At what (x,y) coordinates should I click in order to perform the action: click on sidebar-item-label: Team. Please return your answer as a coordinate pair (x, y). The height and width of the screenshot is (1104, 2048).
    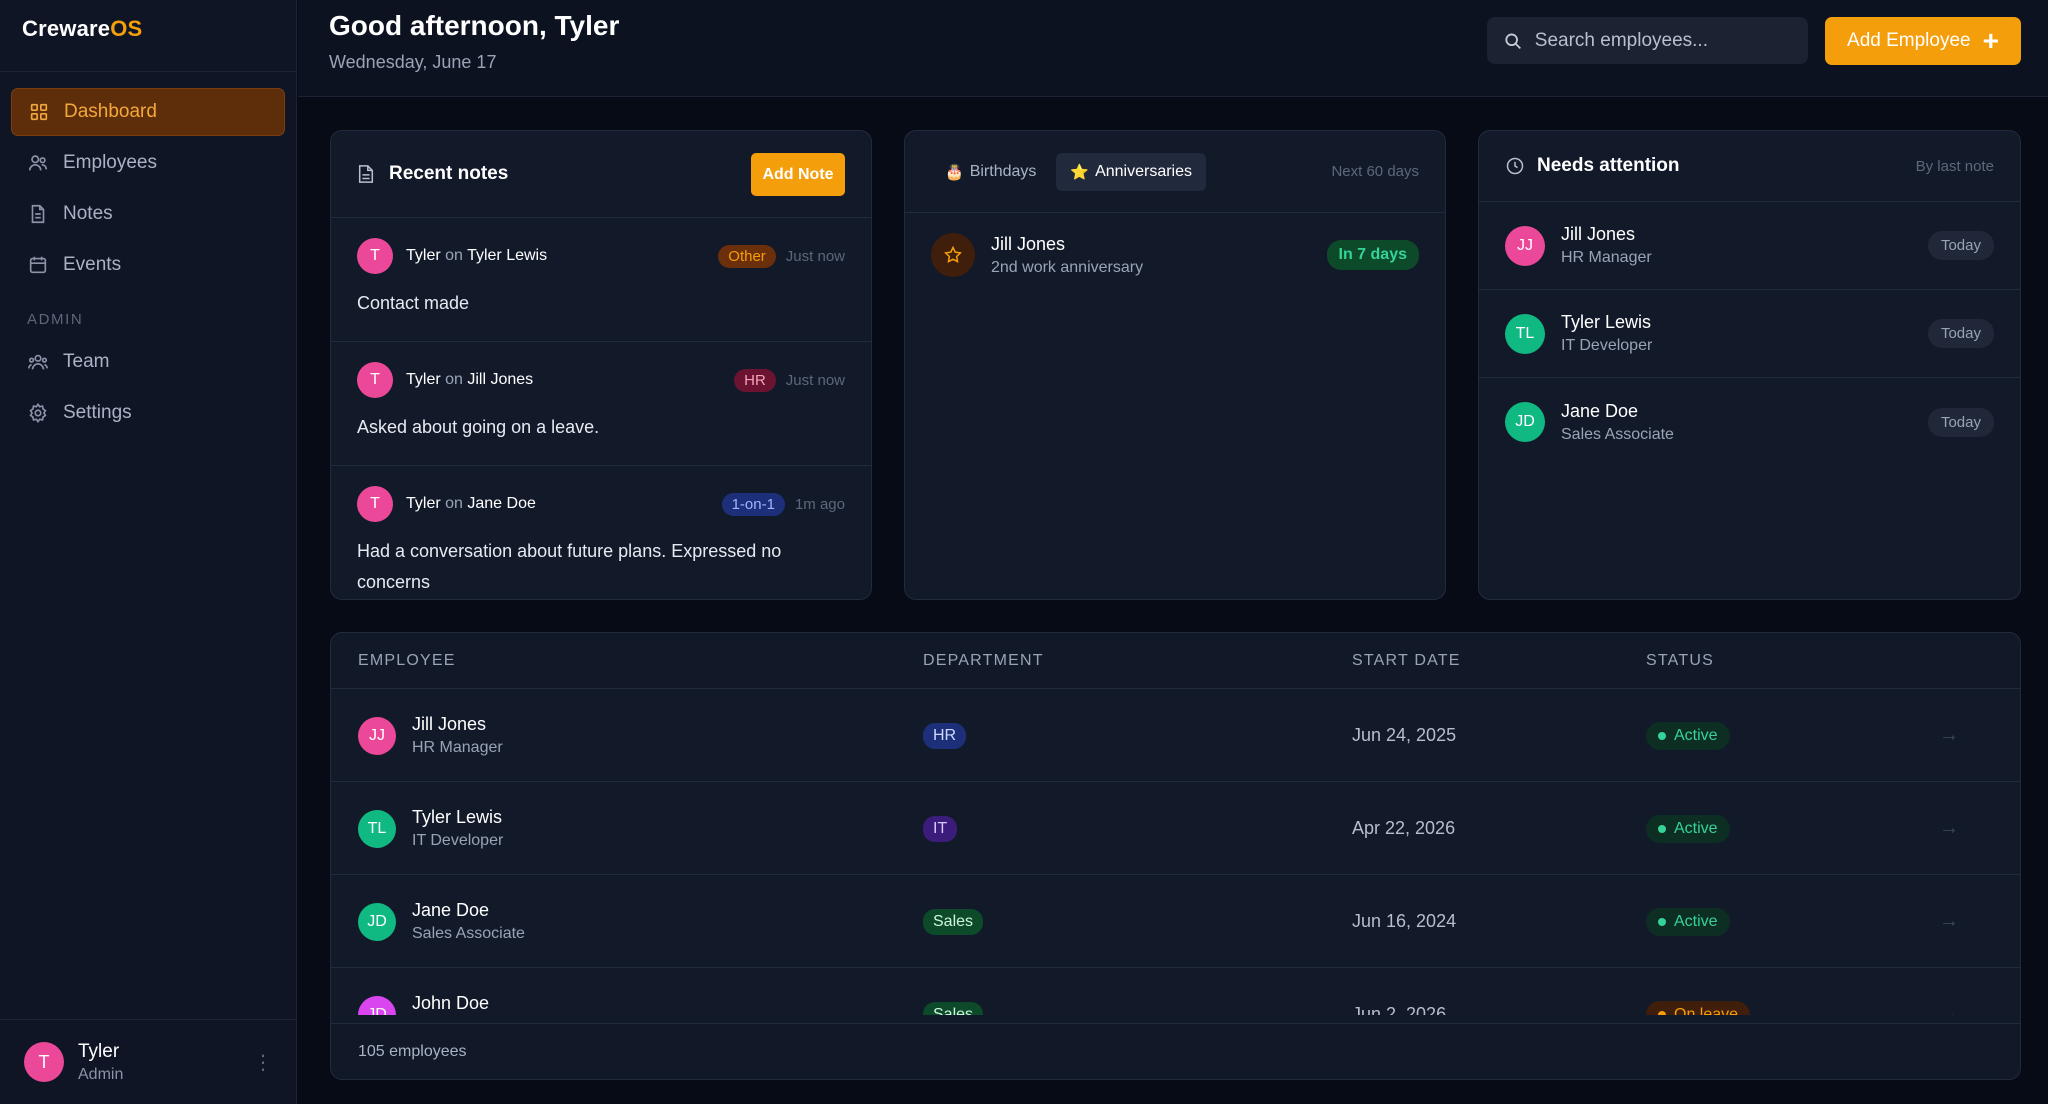
    Looking at the image, I should click on (86, 361).